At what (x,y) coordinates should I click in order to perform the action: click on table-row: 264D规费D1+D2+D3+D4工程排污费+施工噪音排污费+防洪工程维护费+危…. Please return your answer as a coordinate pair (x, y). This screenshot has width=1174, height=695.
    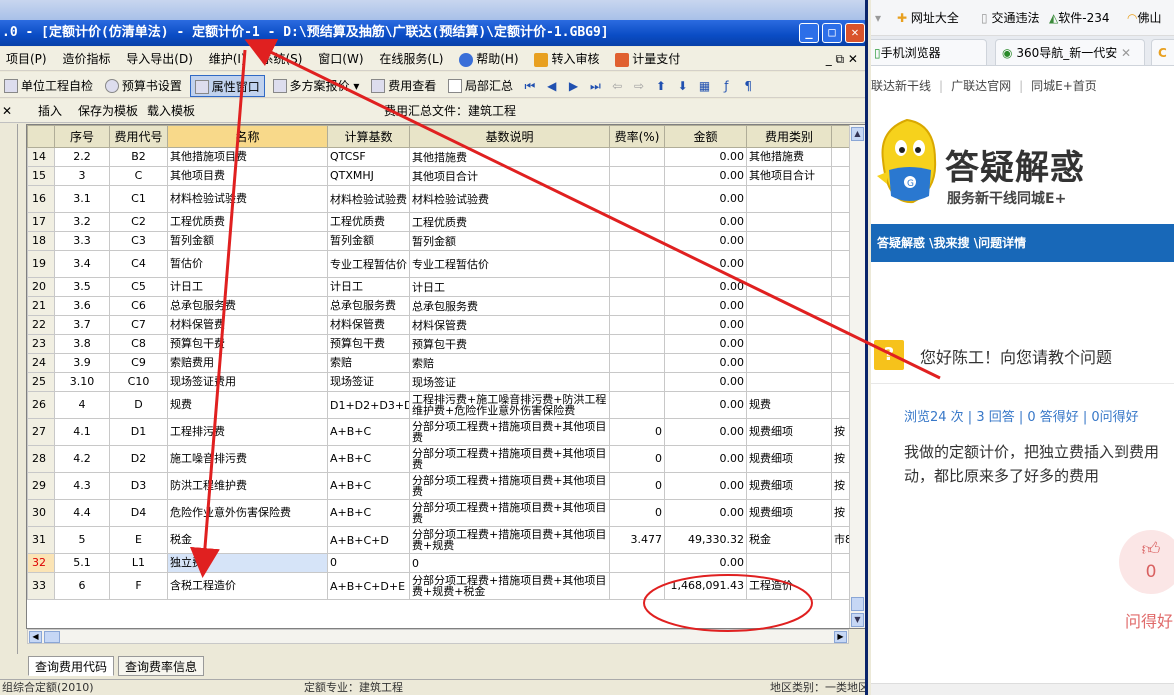
    Looking at the image, I should click on (443, 405).